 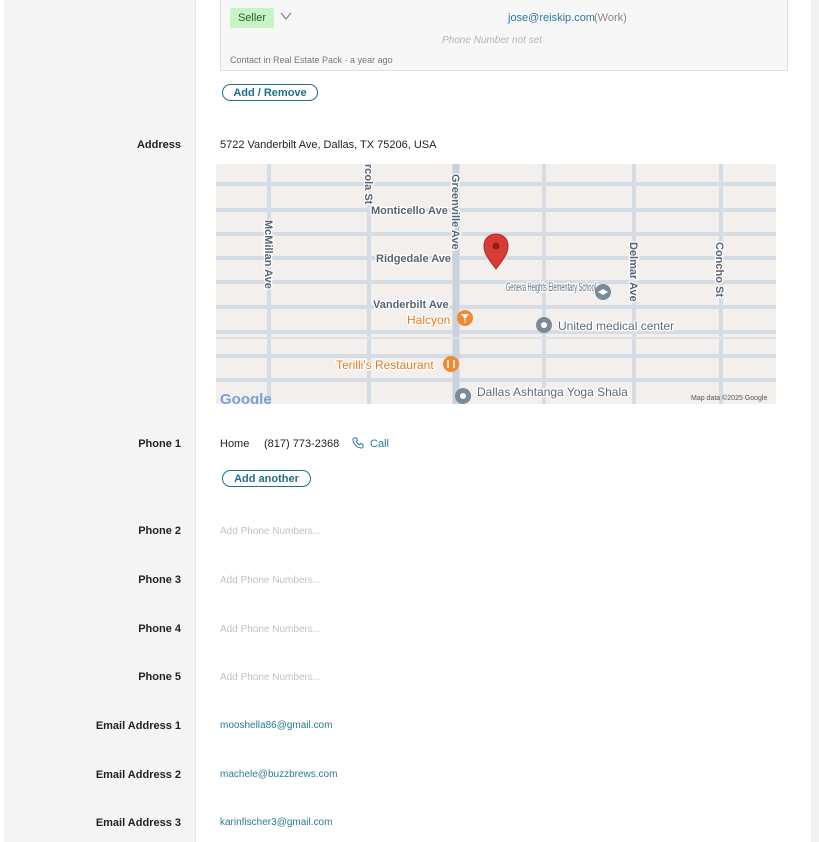 What do you see at coordinates (159, 444) in the screenshot?
I see `phone-1-label: Phone 1` at bounding box center [159, 444].